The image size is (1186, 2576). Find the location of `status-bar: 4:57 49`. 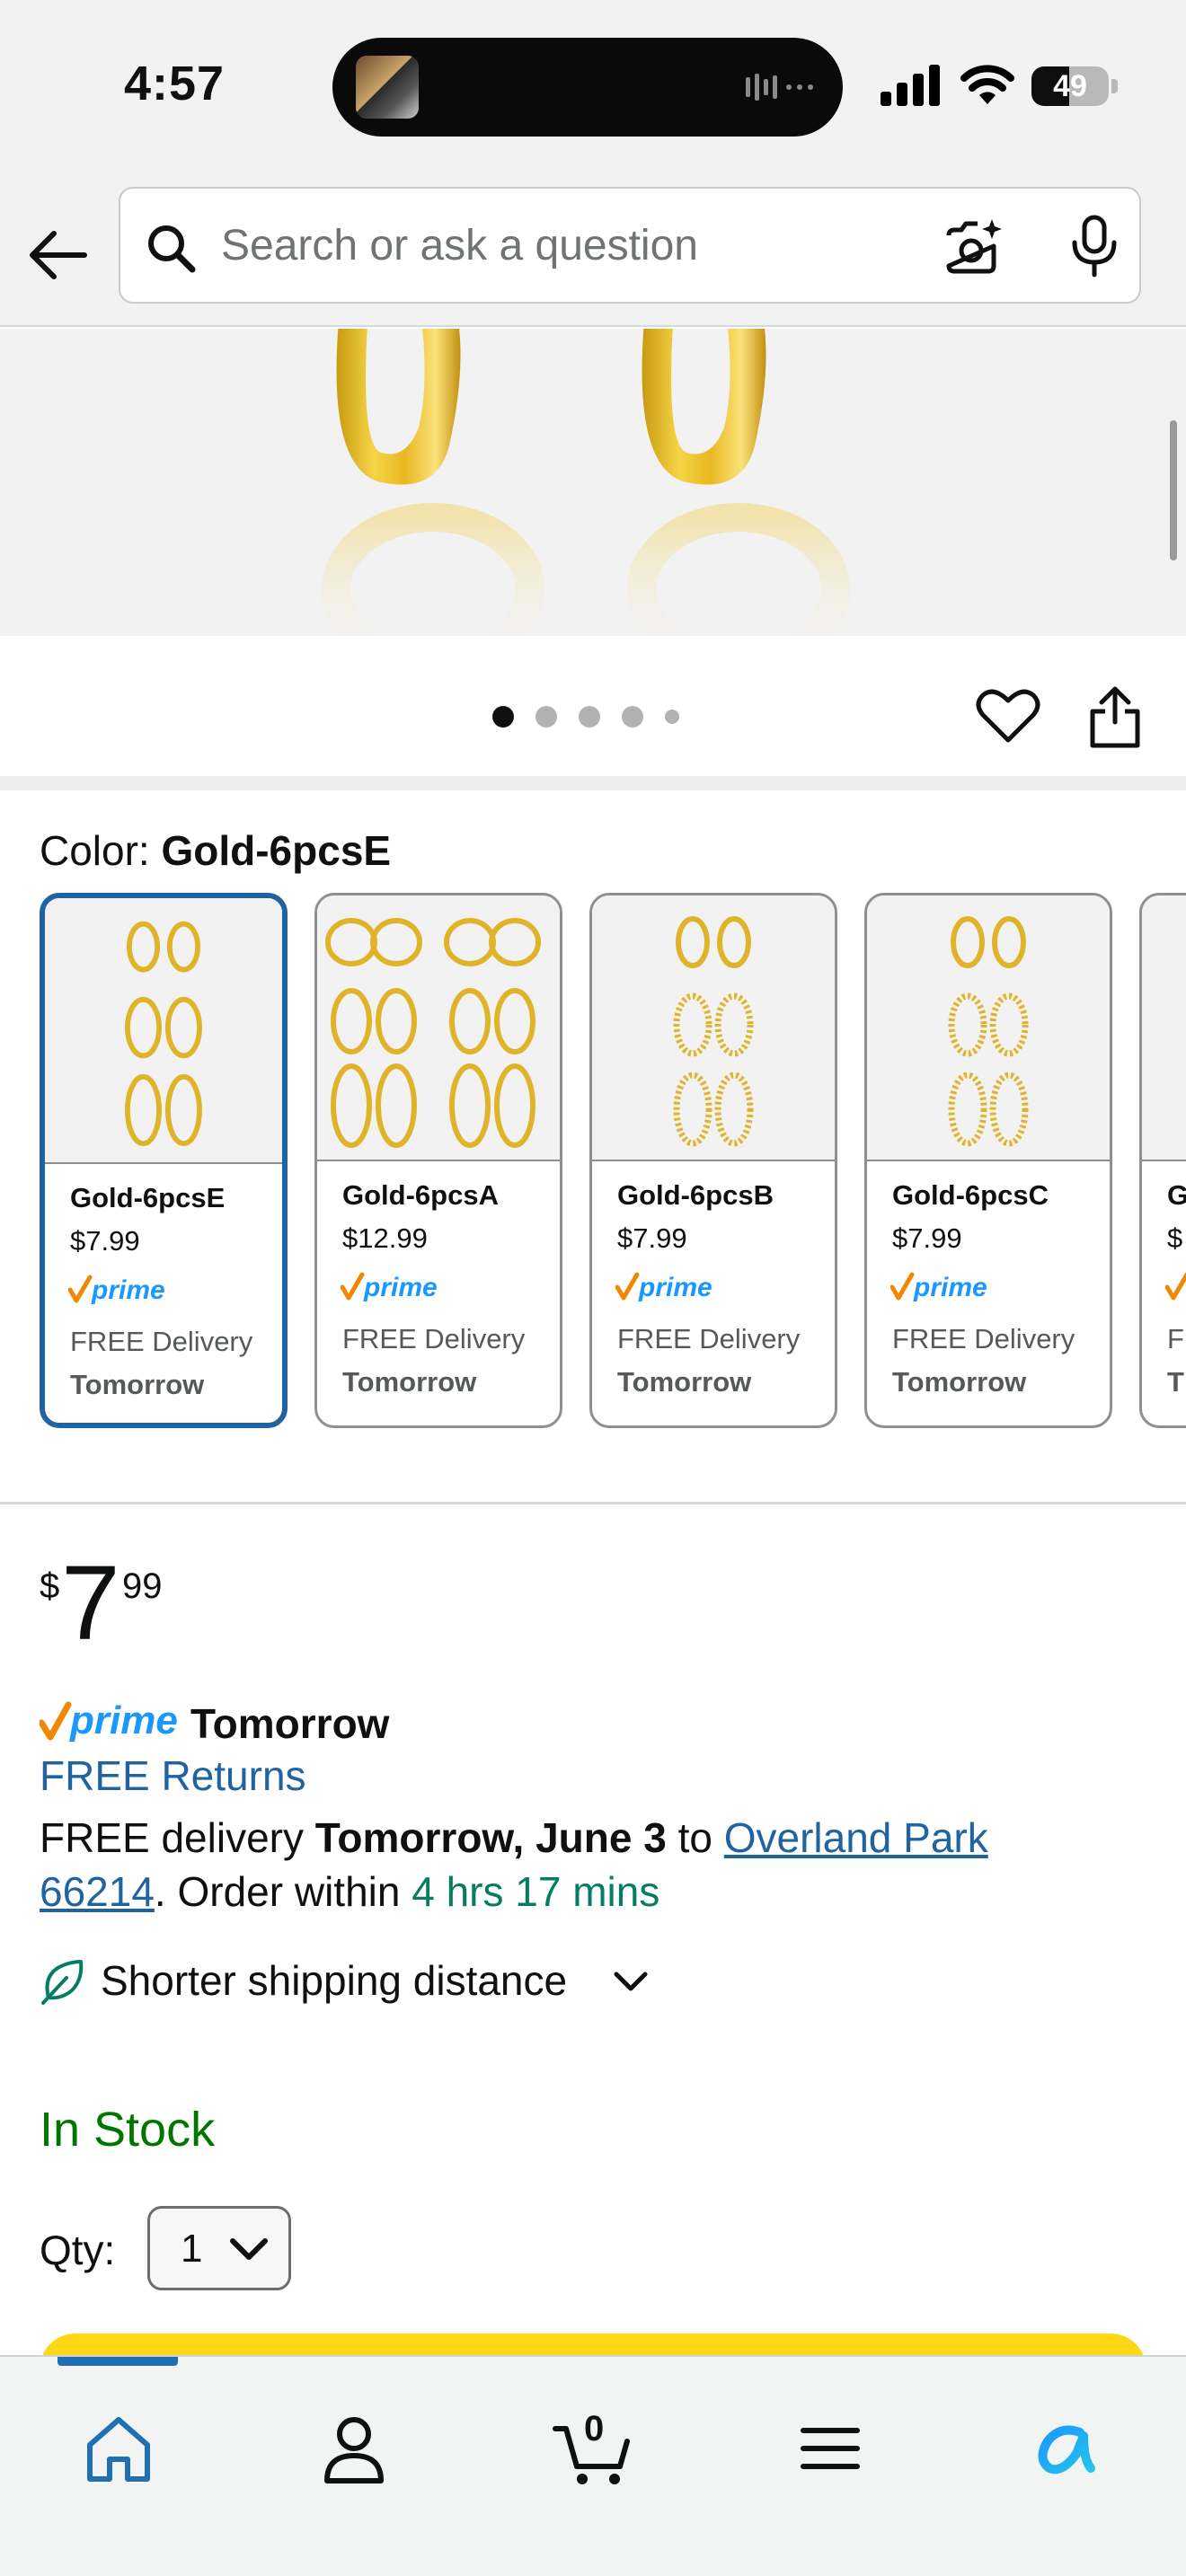

status-bar: 4:57 49 is located at coordinates (593, 90).